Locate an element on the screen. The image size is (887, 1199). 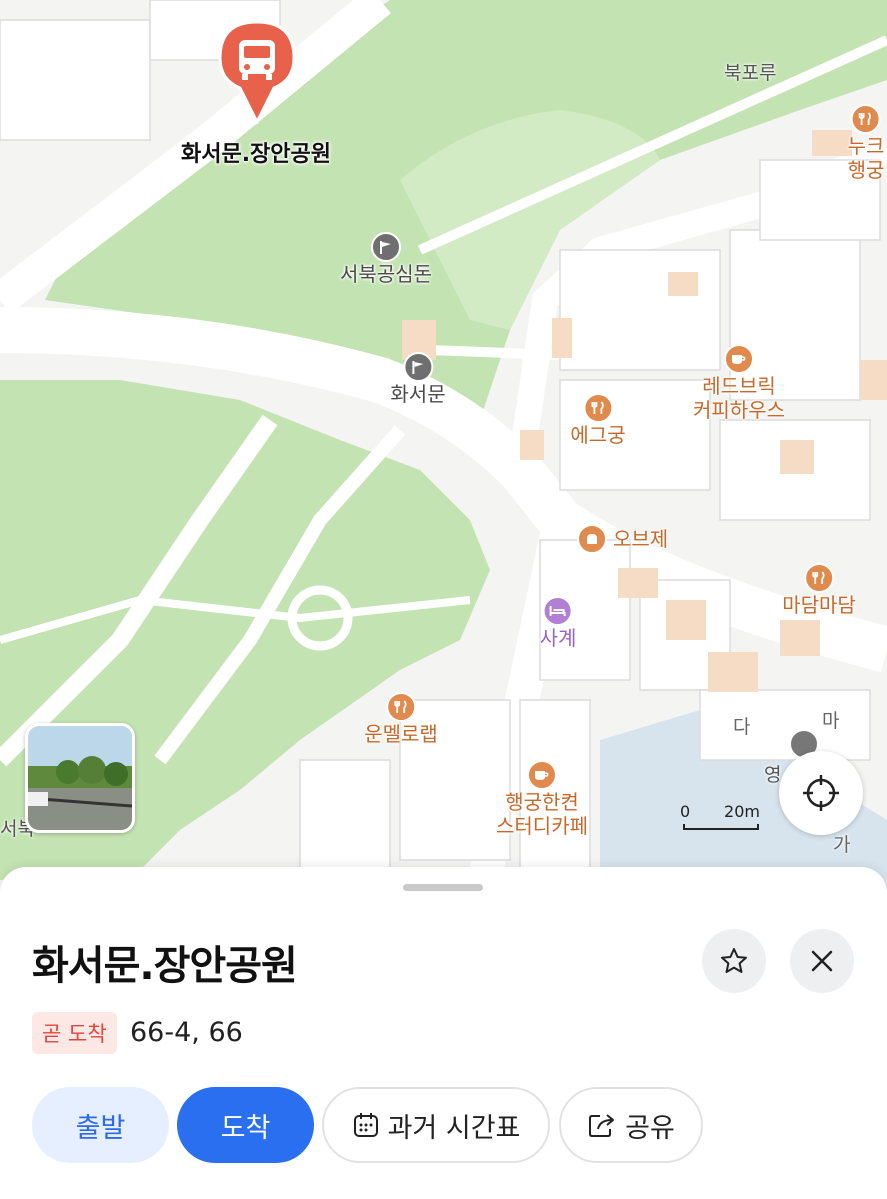
depart-button: 출발 is located at coordinates (100, 1125).